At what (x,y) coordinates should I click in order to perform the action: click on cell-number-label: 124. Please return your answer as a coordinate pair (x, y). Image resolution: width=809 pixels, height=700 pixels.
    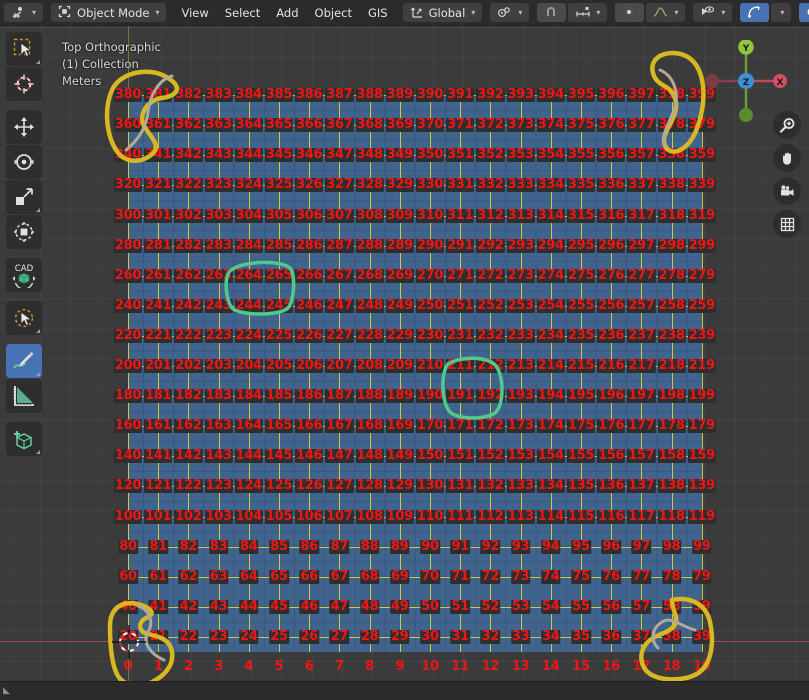
    Looking at the image, I should click on (248, 486).